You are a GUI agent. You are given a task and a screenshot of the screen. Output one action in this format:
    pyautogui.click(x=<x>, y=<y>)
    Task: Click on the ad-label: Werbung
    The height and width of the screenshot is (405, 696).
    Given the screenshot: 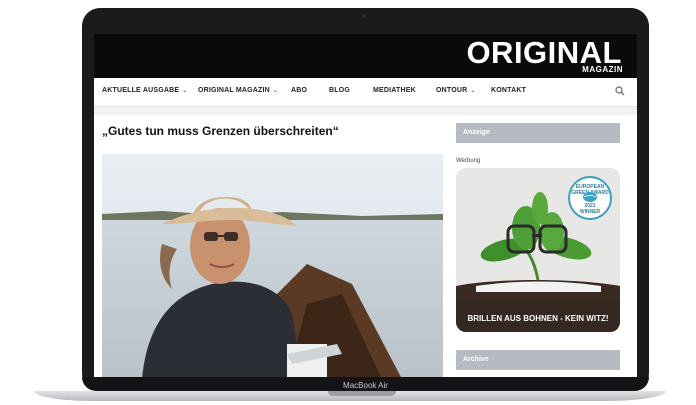 What is the action you would take?
    pyautogui.click(x=468, y=161)
    